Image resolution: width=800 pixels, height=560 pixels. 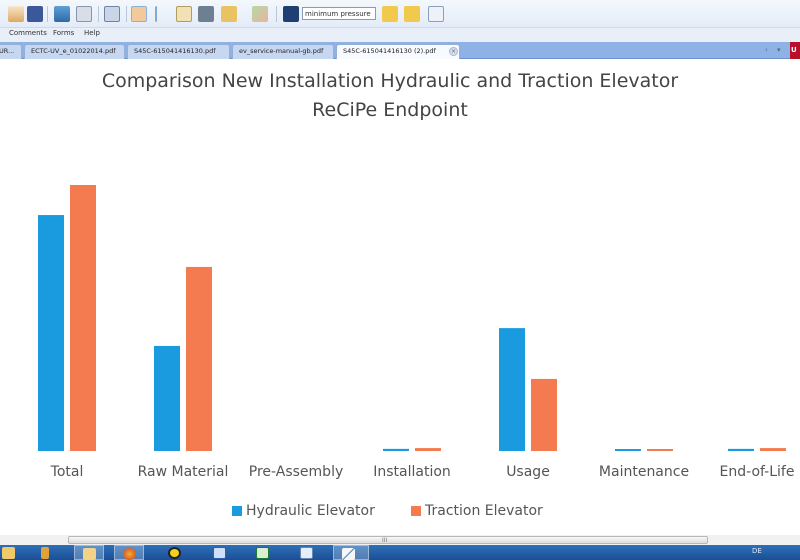 What do you see at coordinates (62, 14) in the screenshot?
I see `monitor-icon` at bounding box center [62, 14].